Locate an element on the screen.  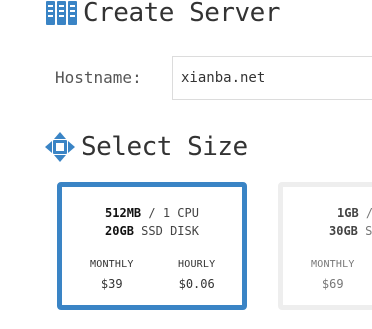
plan-memory: 1GB is located at coordinates (348, 213).